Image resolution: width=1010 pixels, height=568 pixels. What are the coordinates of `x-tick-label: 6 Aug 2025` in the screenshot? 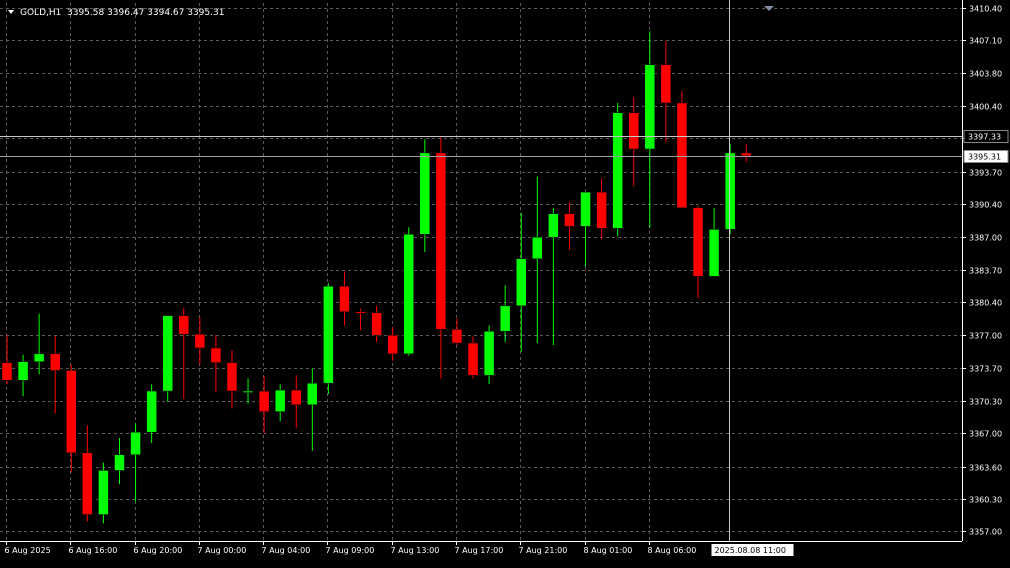 It's located at (28, 550).